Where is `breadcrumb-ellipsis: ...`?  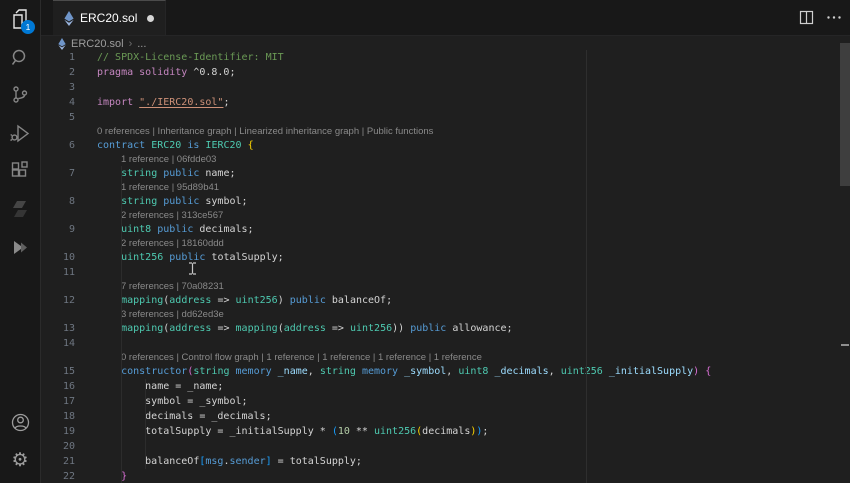
breadcrumb-ellipsis: ... is located at coordinates (141, 44).